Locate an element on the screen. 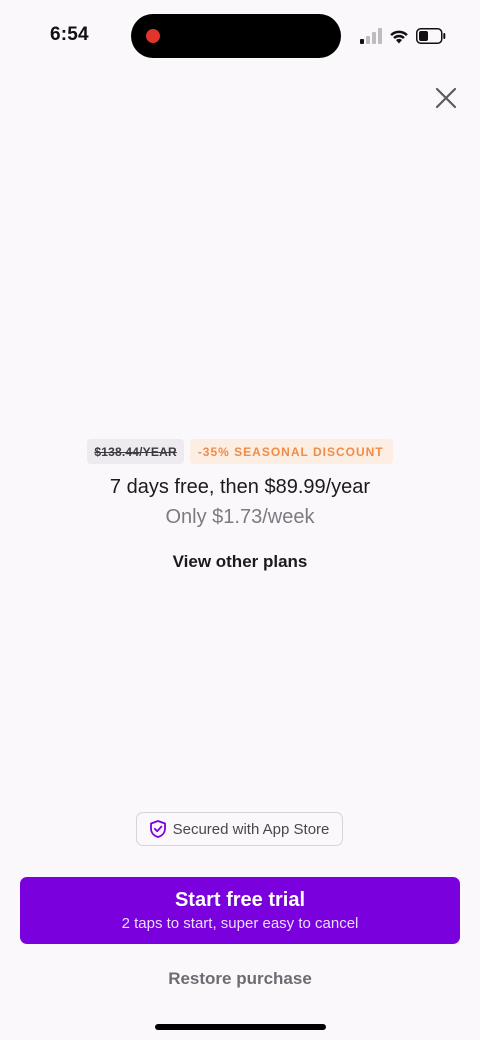 The height and width of the screenshot is (1040, 480). status-icons is located at coordinates (403, 36).